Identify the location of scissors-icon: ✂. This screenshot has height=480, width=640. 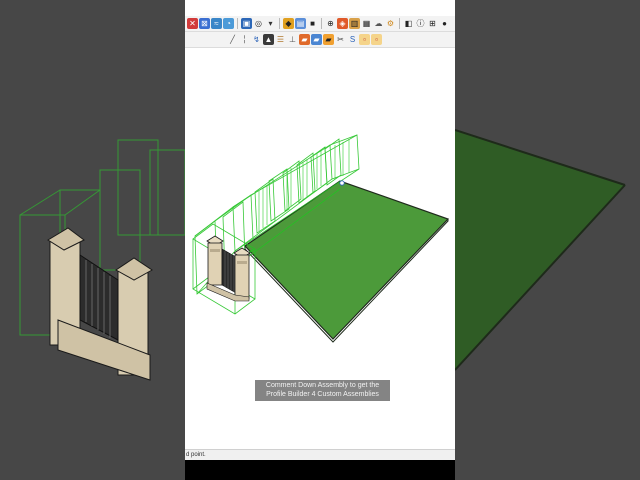
(340, 39).